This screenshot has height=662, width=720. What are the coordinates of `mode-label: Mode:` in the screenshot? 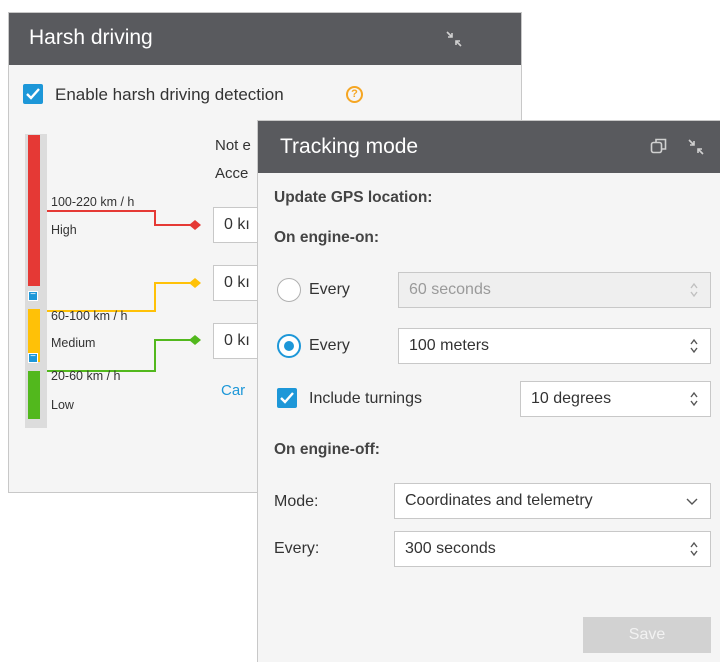 It's located at (296, 501).